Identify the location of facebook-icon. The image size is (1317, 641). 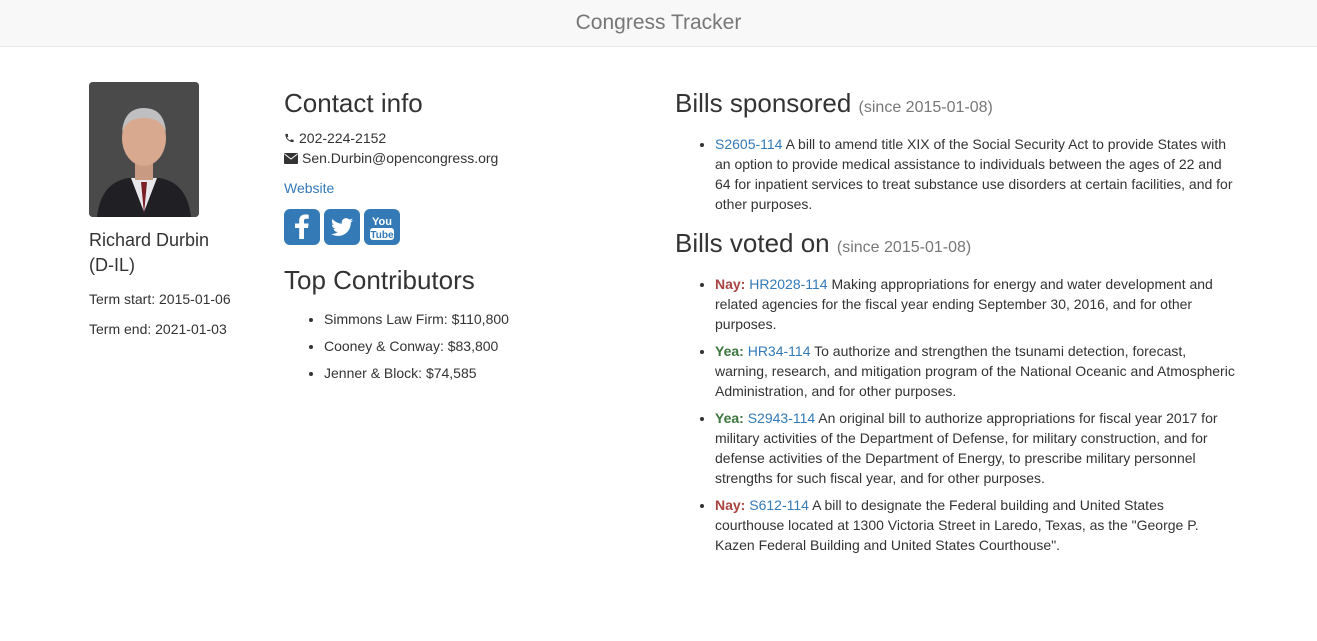
(302, 227).